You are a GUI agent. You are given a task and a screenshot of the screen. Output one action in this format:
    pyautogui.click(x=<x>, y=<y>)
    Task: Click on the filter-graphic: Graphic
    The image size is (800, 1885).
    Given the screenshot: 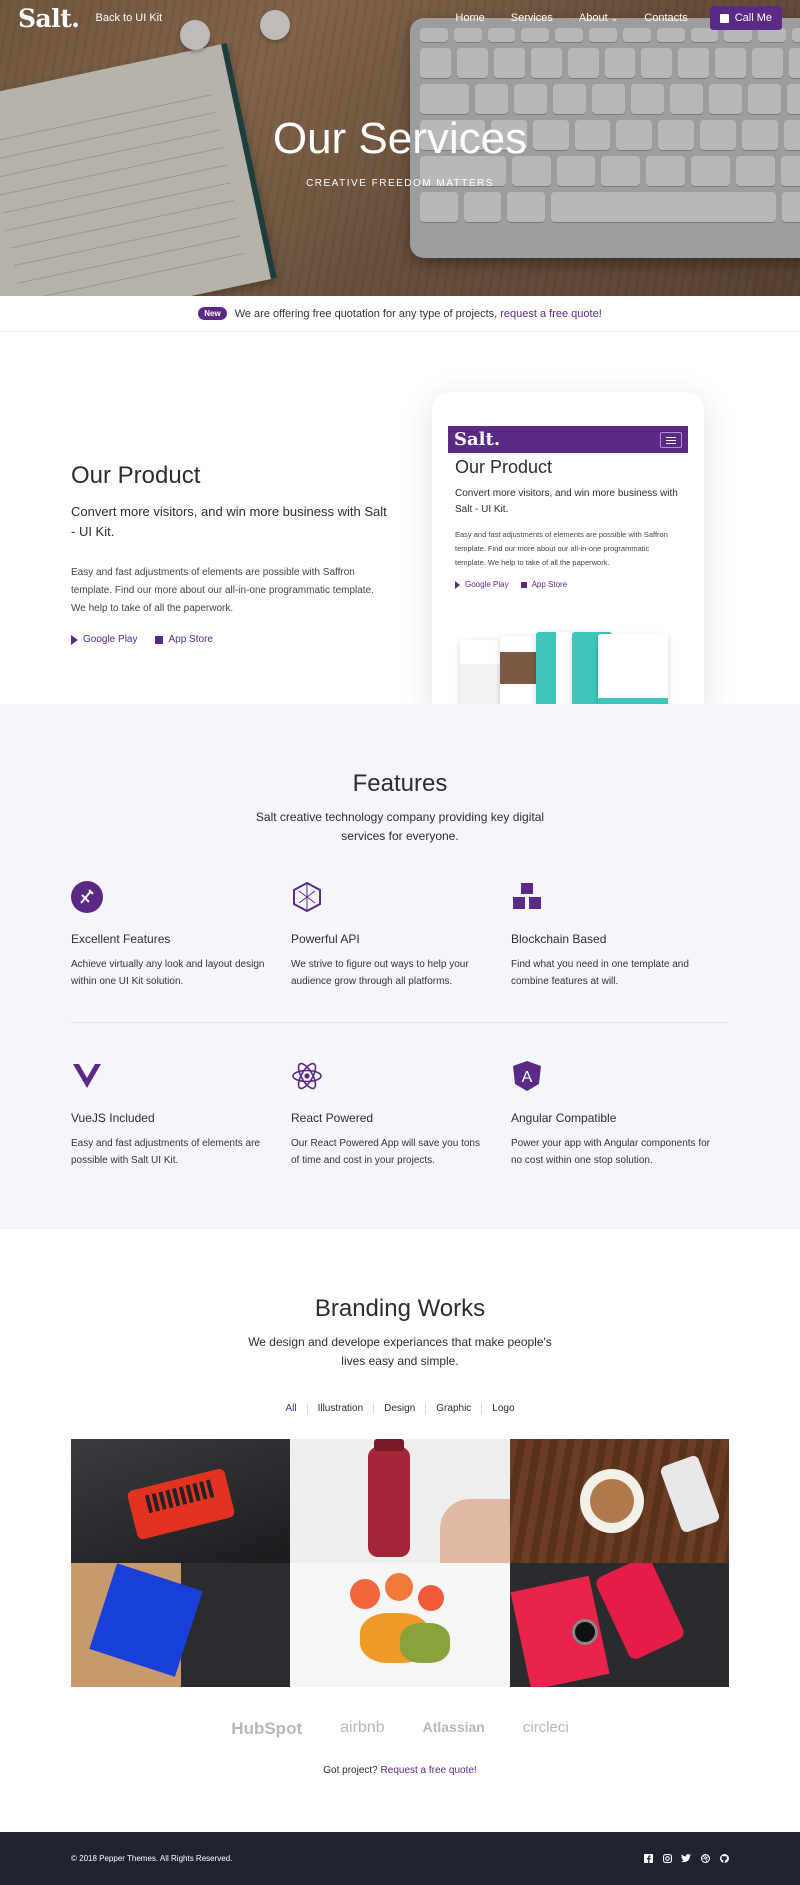 What is the action you would take?
    pyautogui.click(x=453, y=1408)
    